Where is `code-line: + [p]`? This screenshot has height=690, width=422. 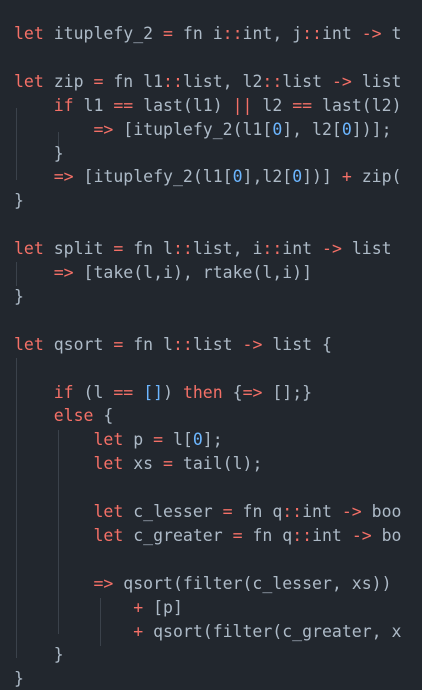
code-line: + [p] is located at coordinates (98, 608).